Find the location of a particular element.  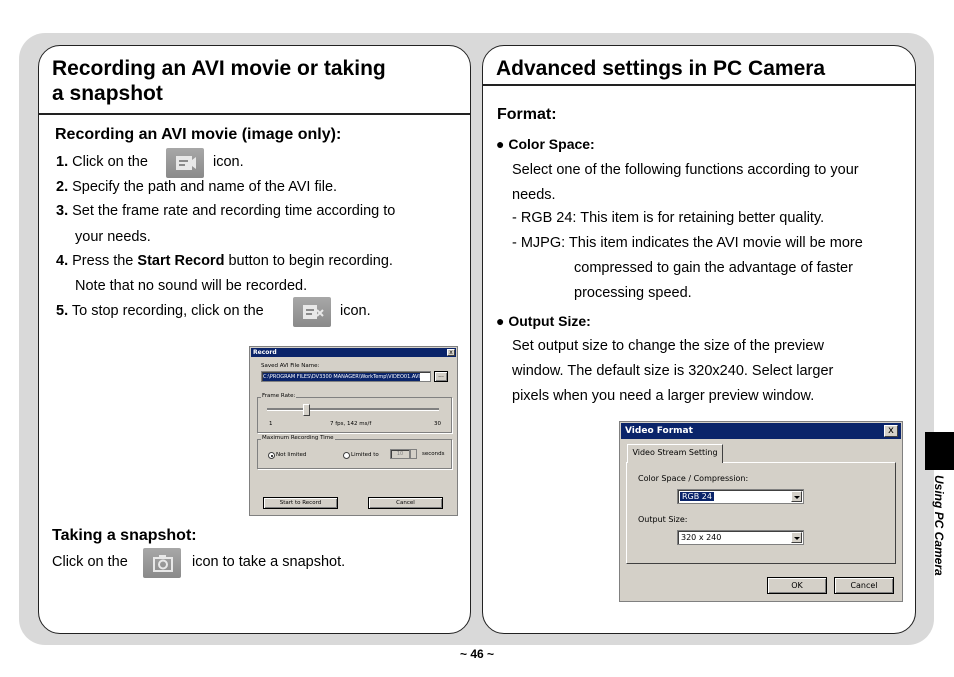

color-space-field-label: Color Space / Compression: is located at coordinates (693, 478).